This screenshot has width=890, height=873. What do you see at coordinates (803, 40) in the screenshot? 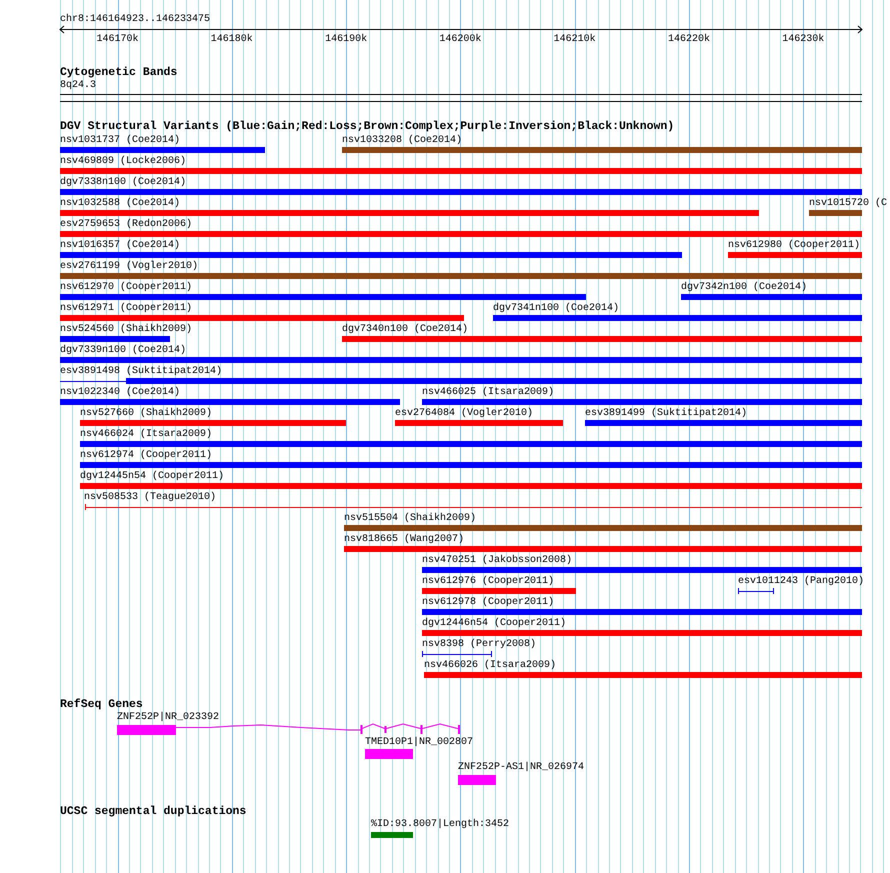
I see `tick-label: 146230k` at bounding box center [803, 40].